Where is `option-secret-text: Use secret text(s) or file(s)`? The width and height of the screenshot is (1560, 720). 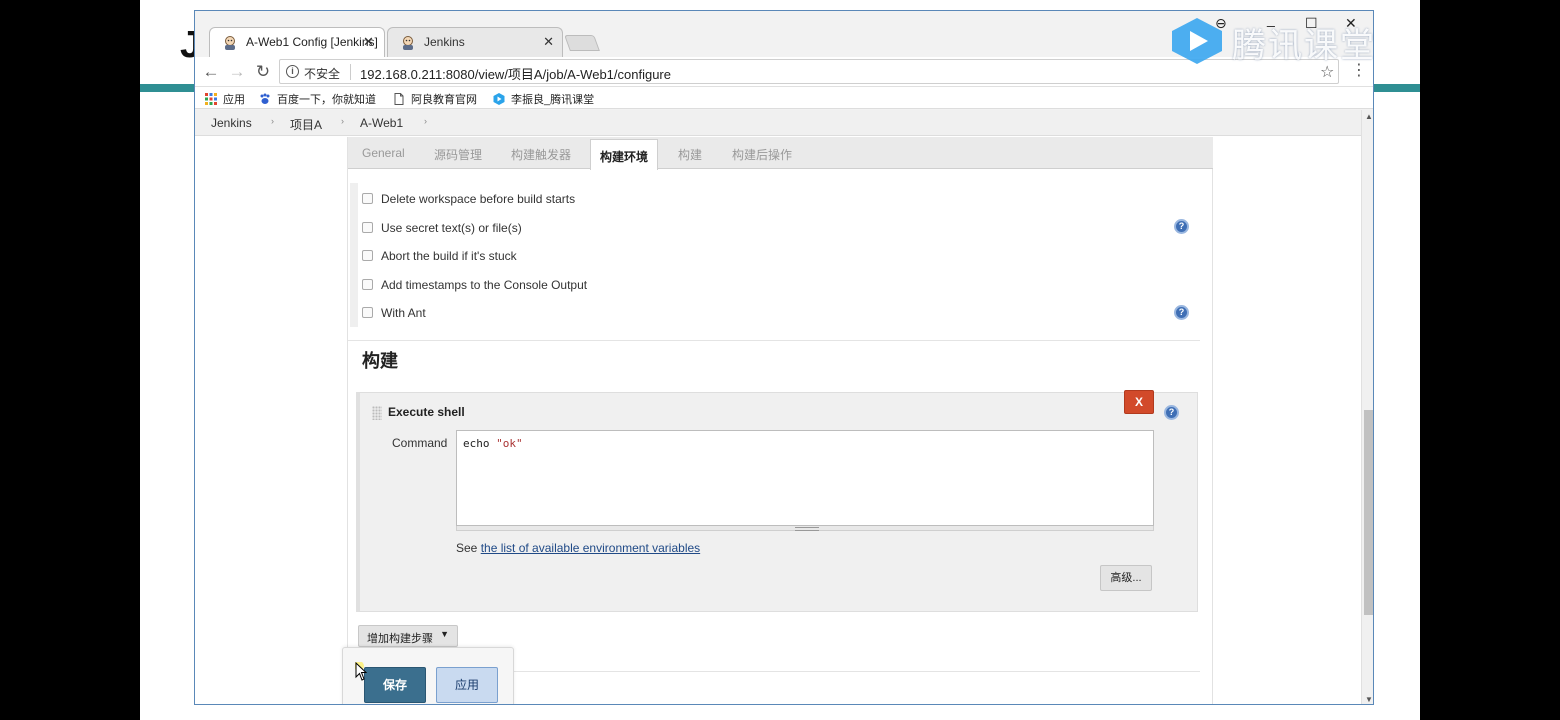 option-secret-text: Use secret text(s) or file(s) is located at coordinates (442, 228).